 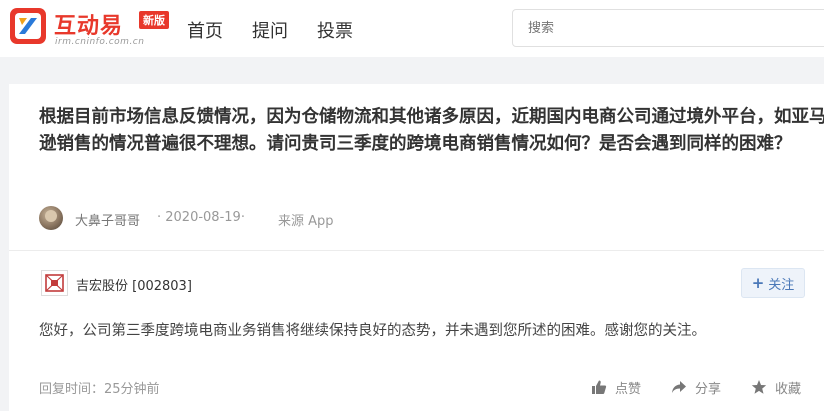 What do you see at coordinates (708, 389) in the screenshot?
I see `share-label: 分享` at bounding box center [708, 389].